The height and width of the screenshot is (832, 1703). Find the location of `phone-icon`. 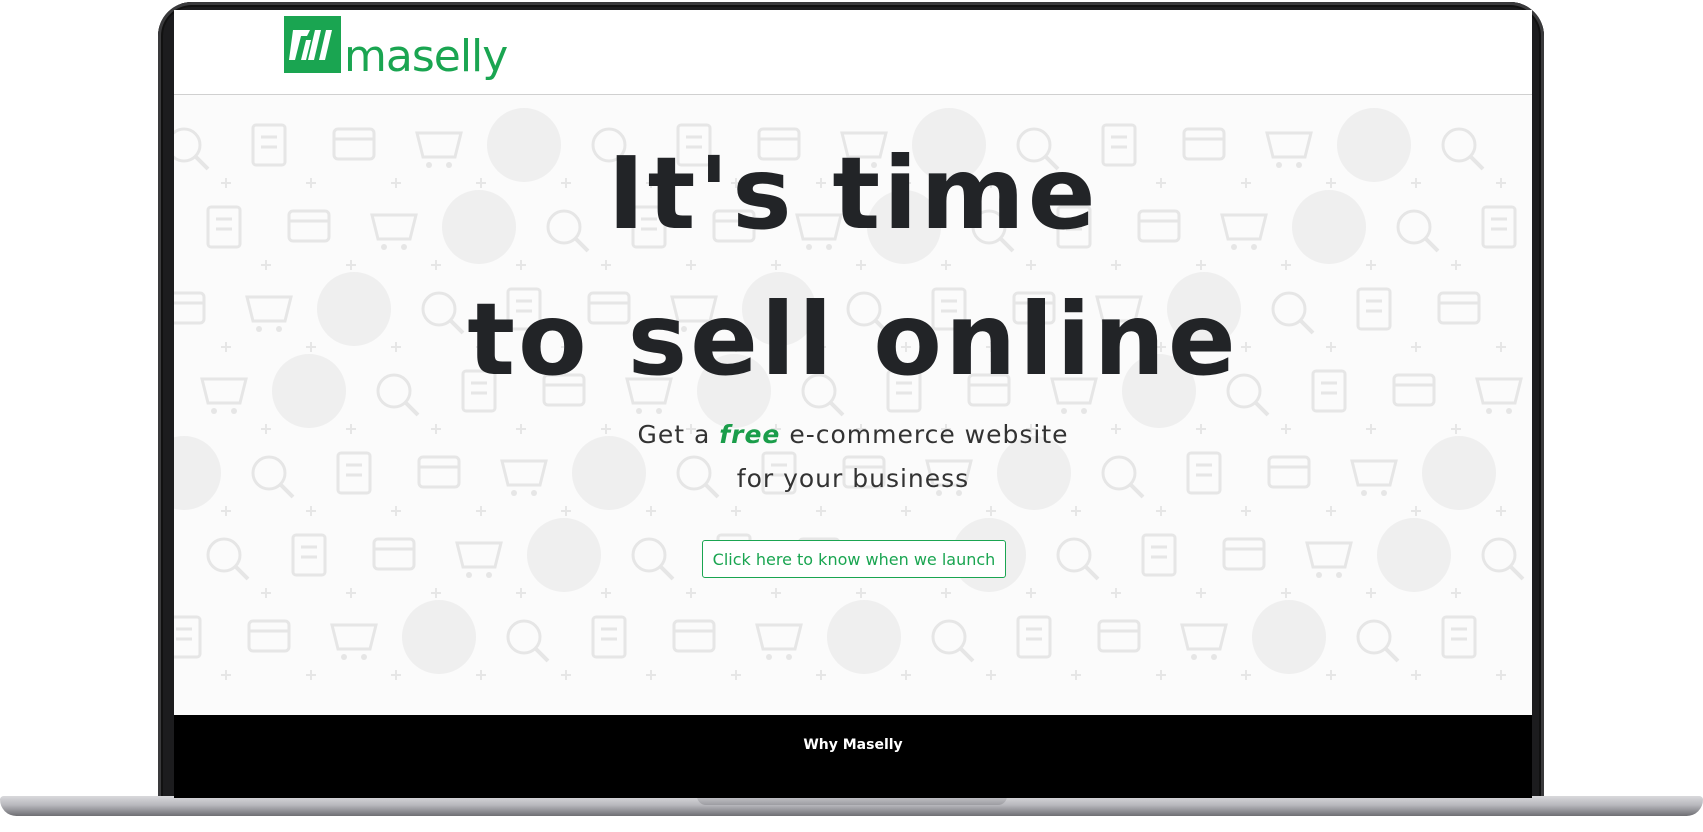

phone-icon is located at coordinates (779, 641).